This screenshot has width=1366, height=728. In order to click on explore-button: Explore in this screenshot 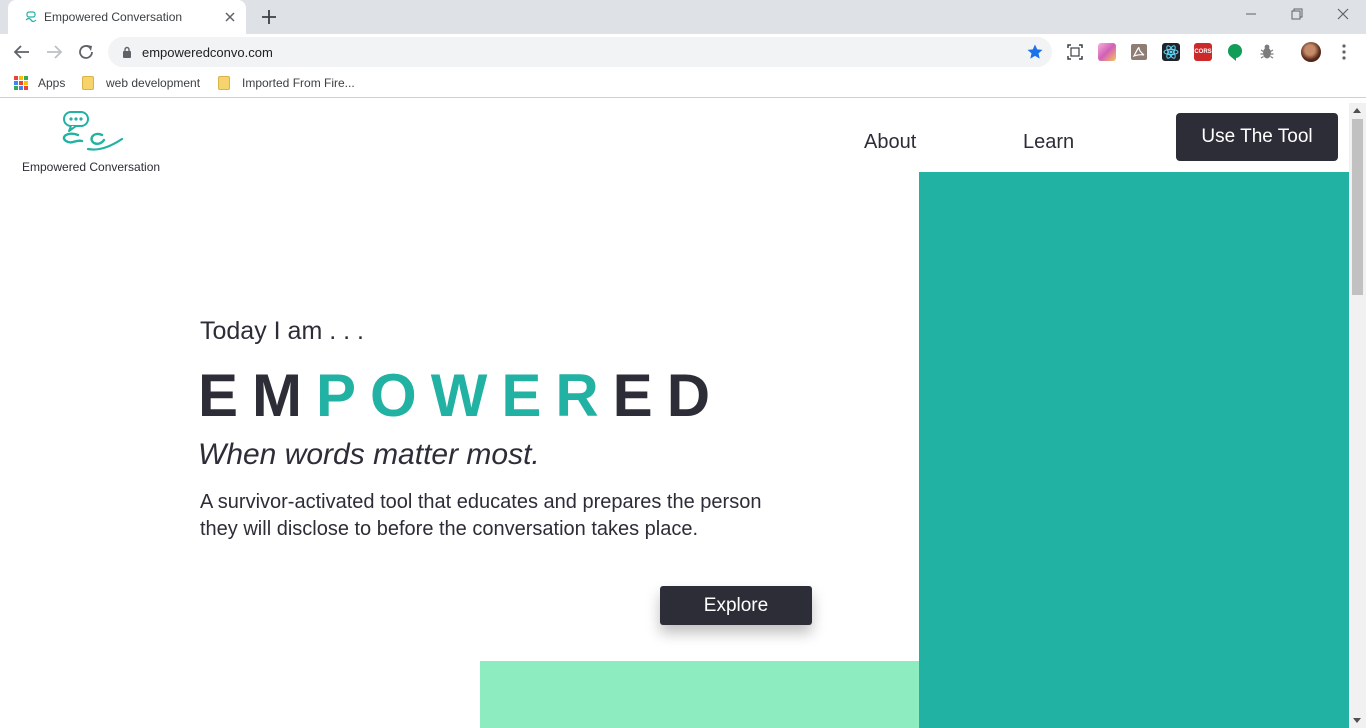, I will do `click(736, 605)`.